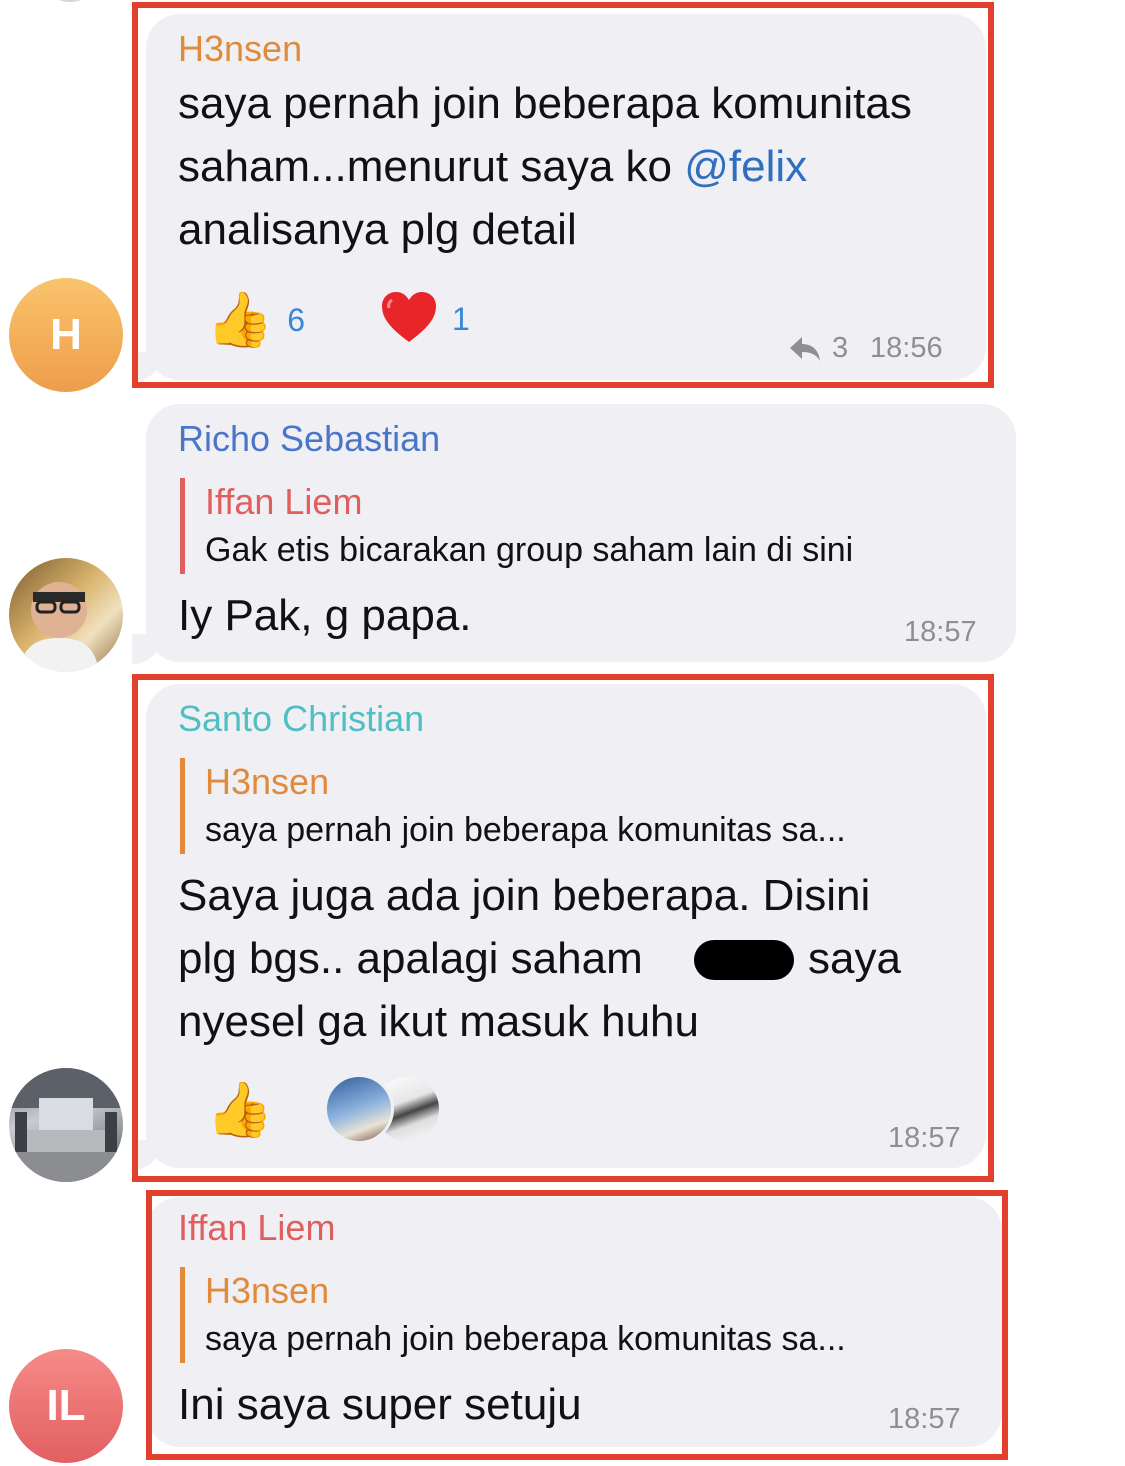 The width and height of the screenshot is (1125, 1466). What do you see at coordinates (325, 615) in the screenshot?
I see `message-text: Iy Pak, g papa.` at bounding box center [325, 615].